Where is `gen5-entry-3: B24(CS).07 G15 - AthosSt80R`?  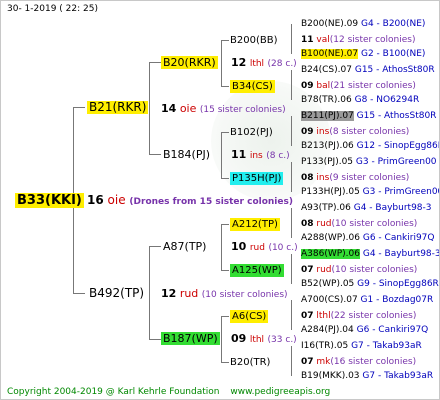 gen5-entry-3: B24(CS).07 G15 - AthosSt80R is located at coordinates (368, 70).